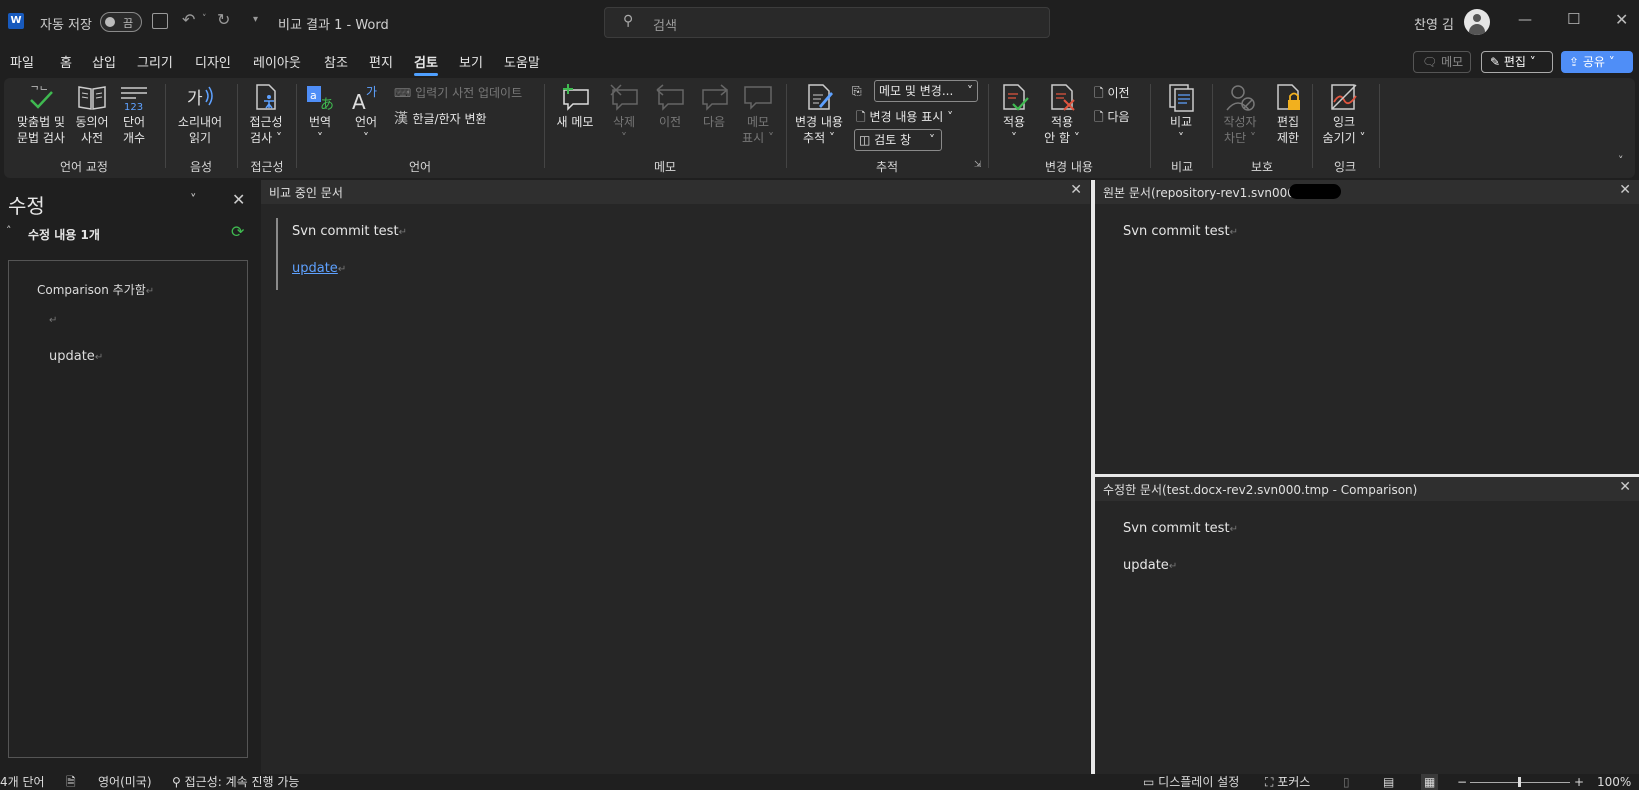  I want to click on new-comment-button: 새 메모, so click(575, 106).